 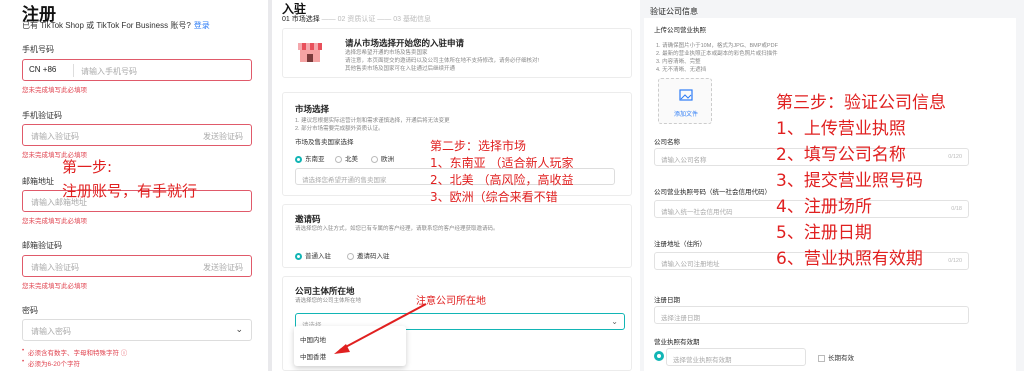 I want to click on upload-button: 添加文件, so click(x=685, y=101).